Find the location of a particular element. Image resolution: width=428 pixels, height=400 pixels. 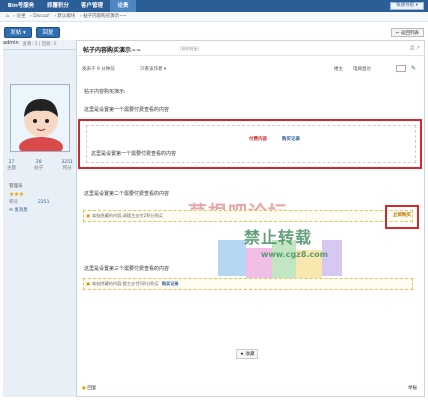

breadcrumb-item: › 论坐 is located at coordinates (19, 16).